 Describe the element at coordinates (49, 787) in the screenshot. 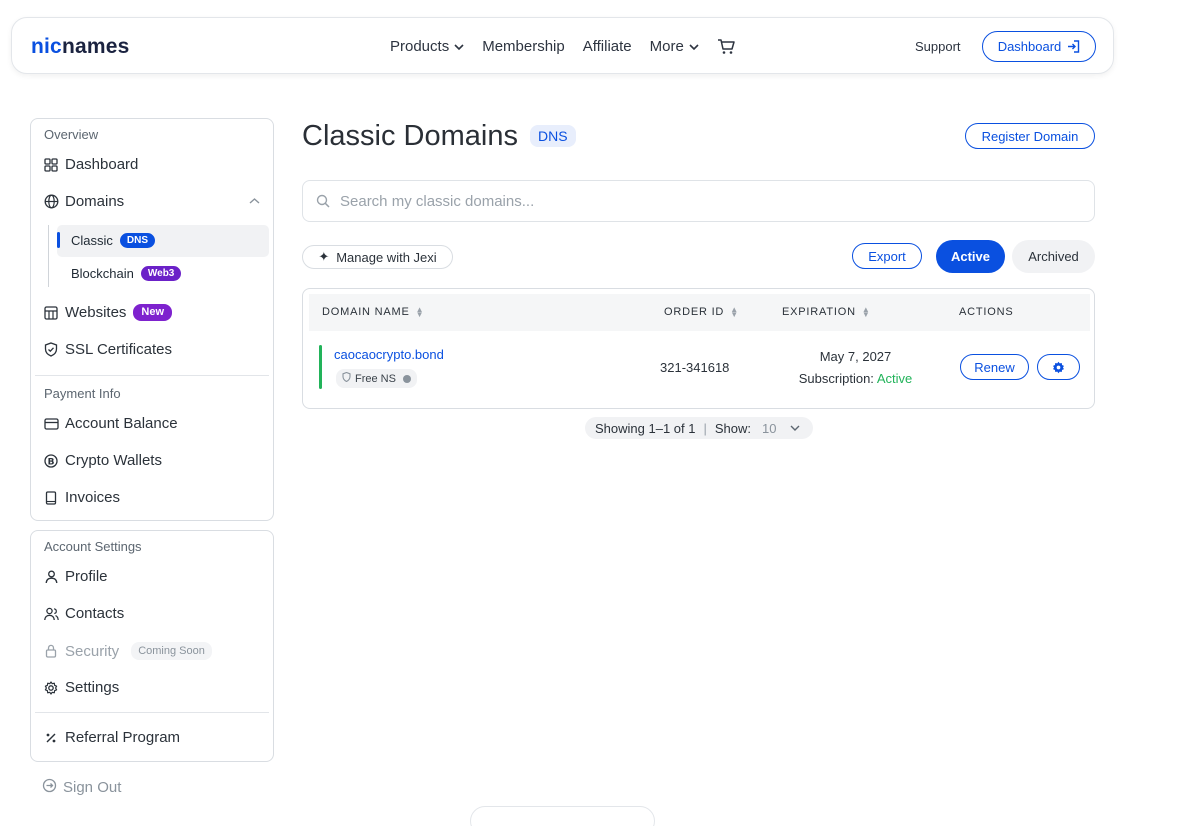

I see `sign-out-icon` at that location.